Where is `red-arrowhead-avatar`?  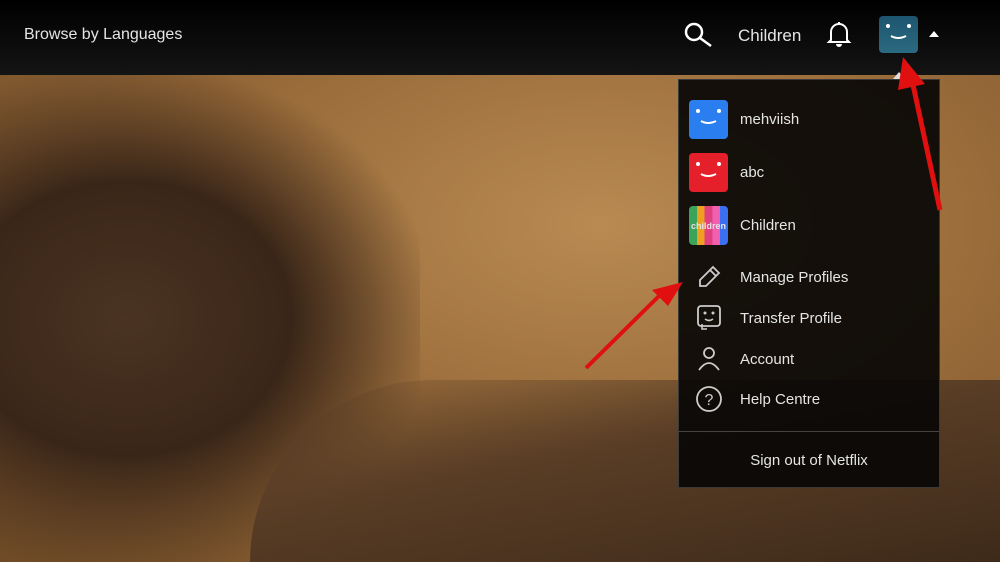 red-arrowhead-avatar is located at coordinates (911, 73).